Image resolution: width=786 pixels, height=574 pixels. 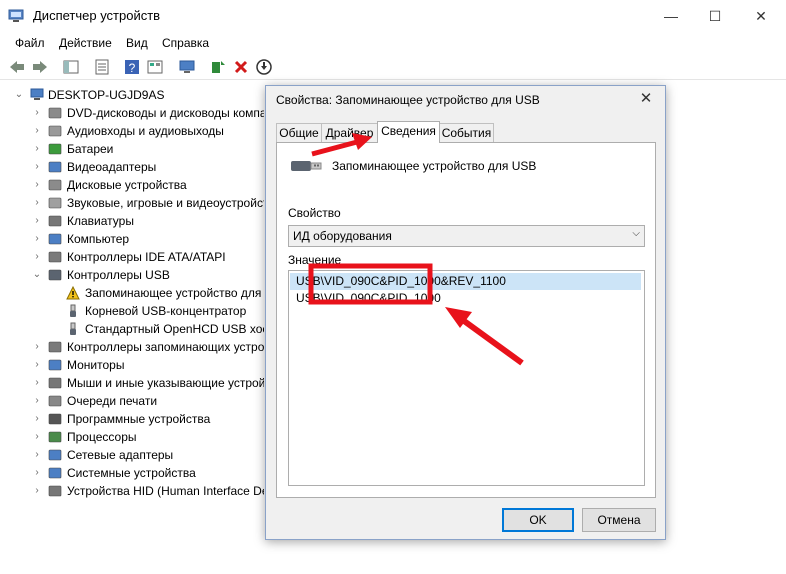 I want to click on enable-device-icon, so click(x=264, y=67).